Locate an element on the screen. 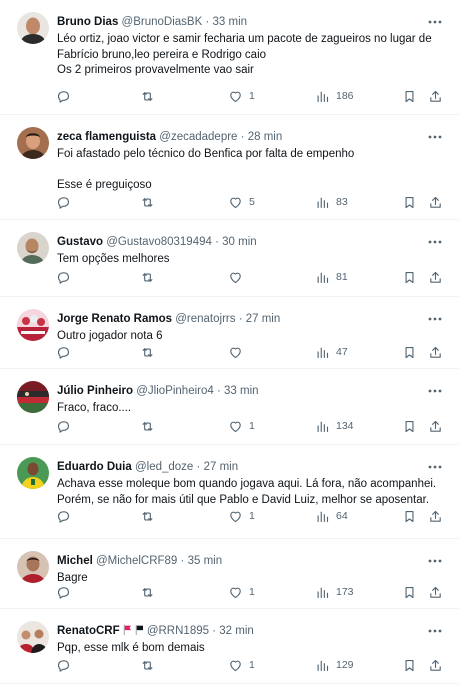 This screenshot has height=684, width=459. views-button: 186 is located at coordinates (334, 96).